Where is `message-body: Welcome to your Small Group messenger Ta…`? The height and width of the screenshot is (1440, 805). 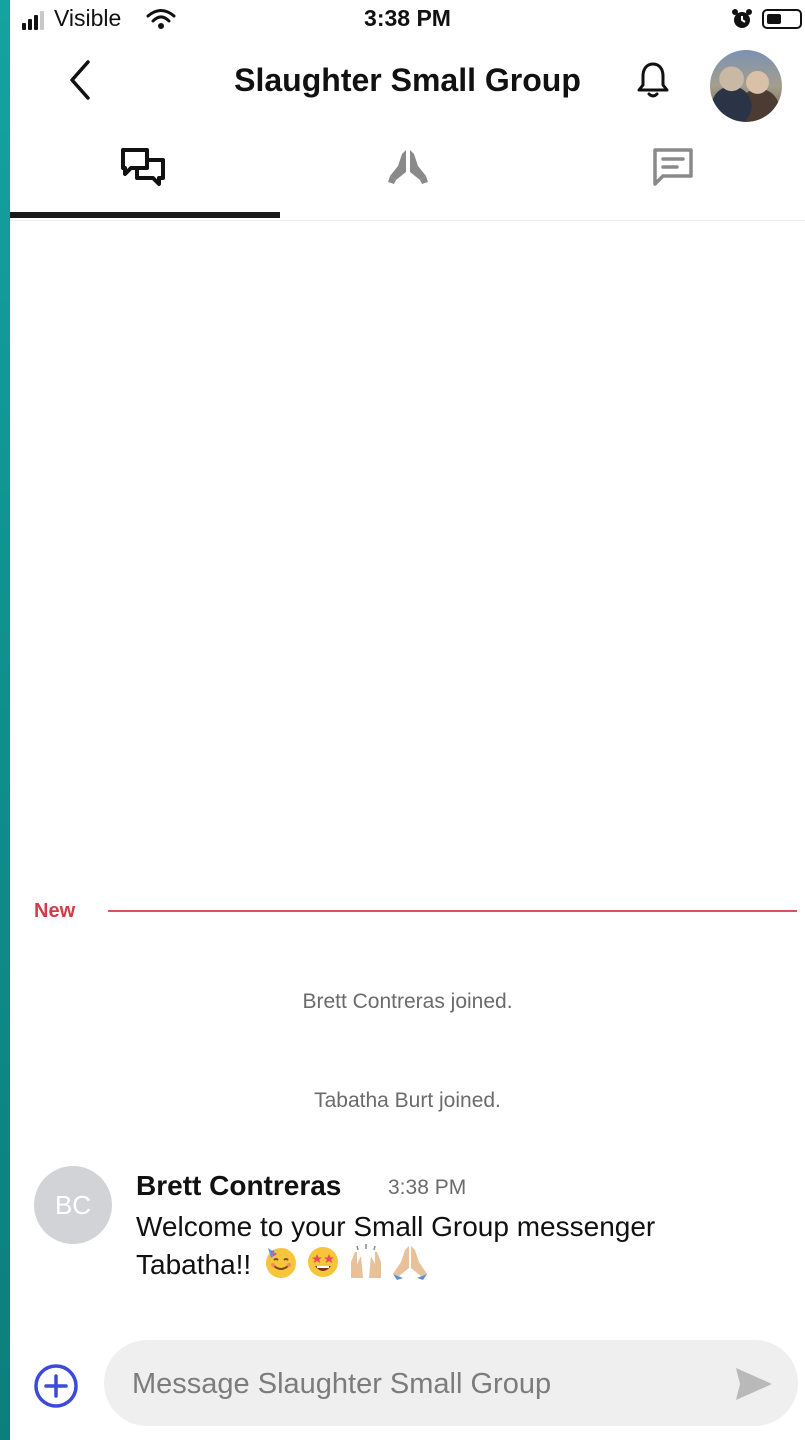 message-body: Welcome to your Small Group messenger Ta… is located at coordinates (456, 1246).